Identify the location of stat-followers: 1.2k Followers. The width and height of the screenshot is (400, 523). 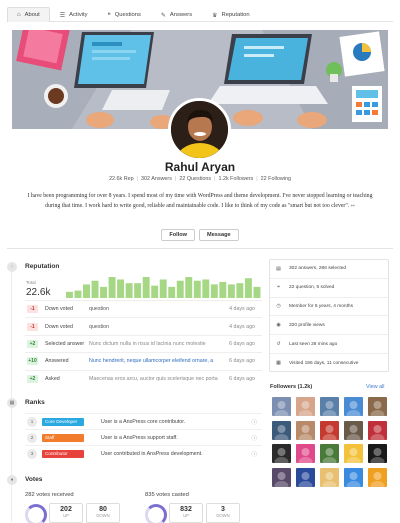
(236, 179).